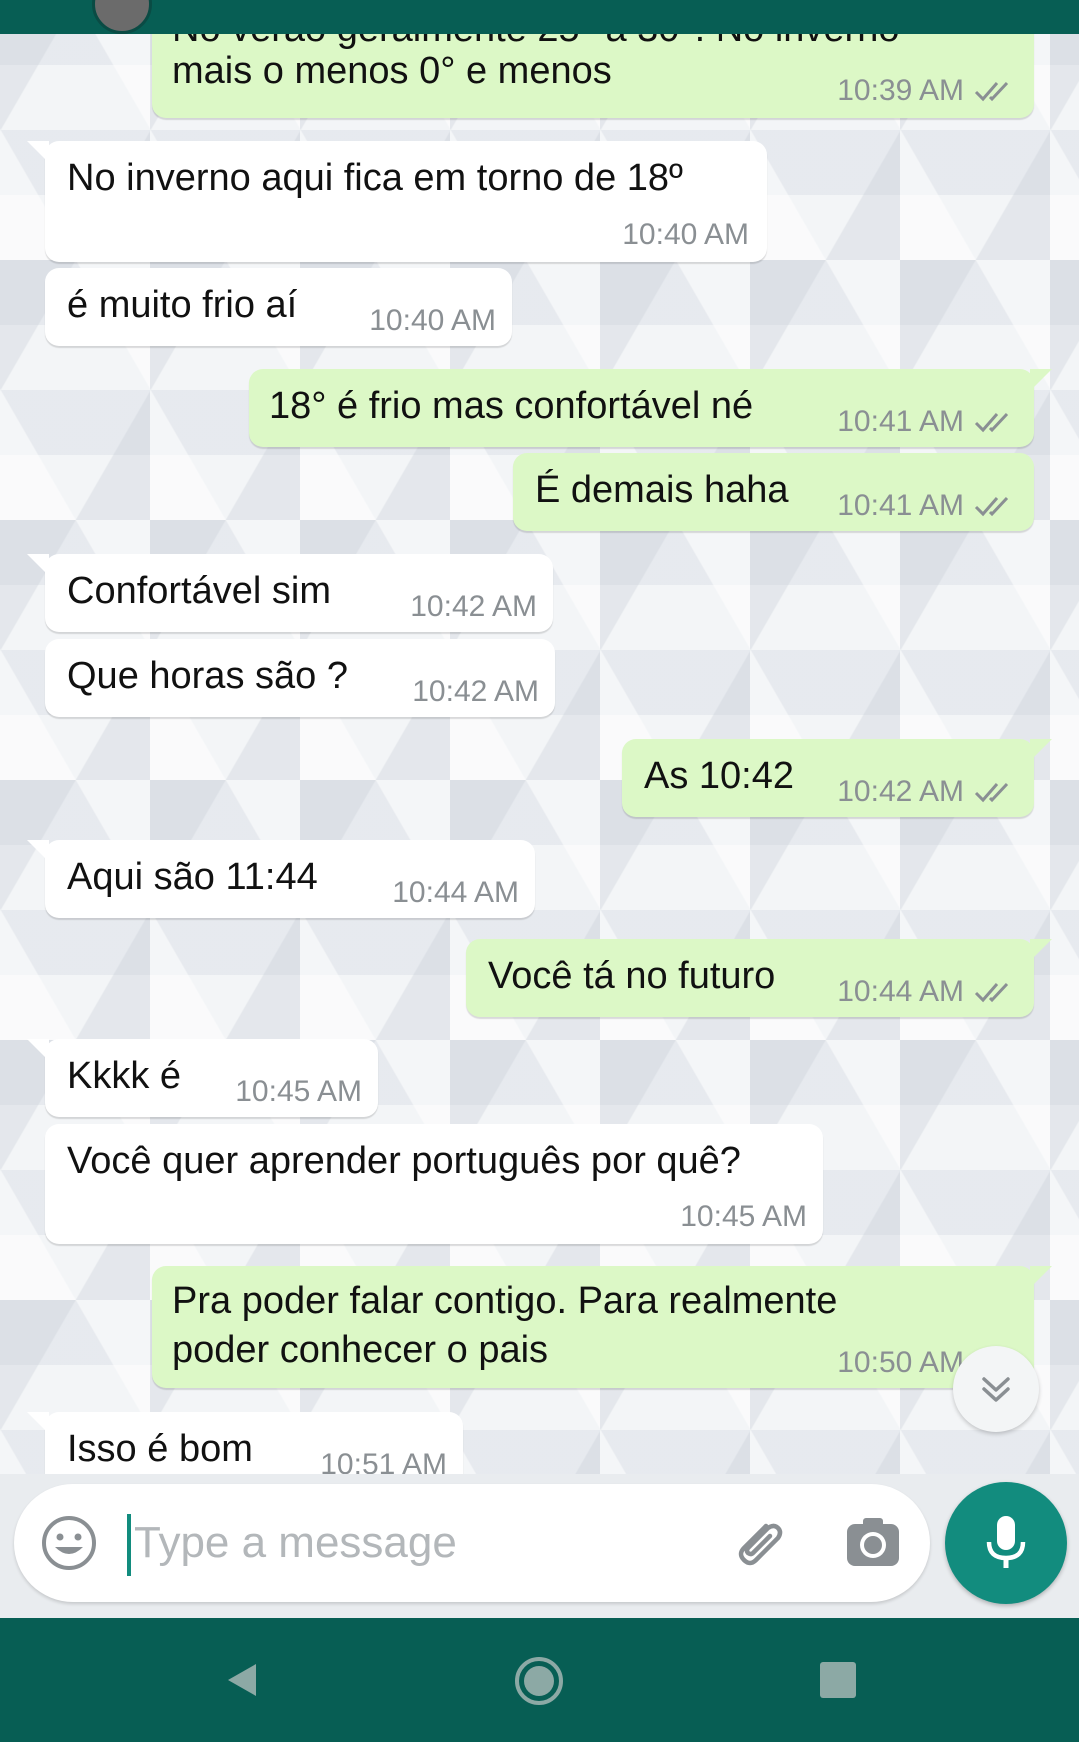  I want to click on message-text-line: é muito frio aí, so click(182, 305).